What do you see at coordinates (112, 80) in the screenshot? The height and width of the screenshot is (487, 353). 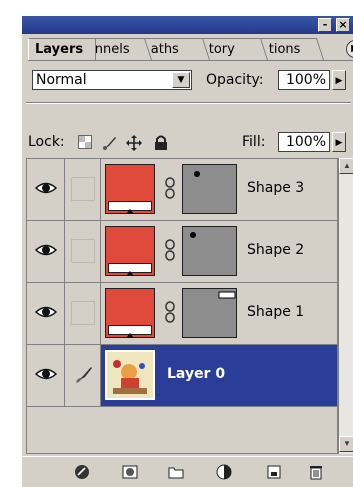 I see `blend-mode-select: Normal ▼` at bounding box center [112, 80].